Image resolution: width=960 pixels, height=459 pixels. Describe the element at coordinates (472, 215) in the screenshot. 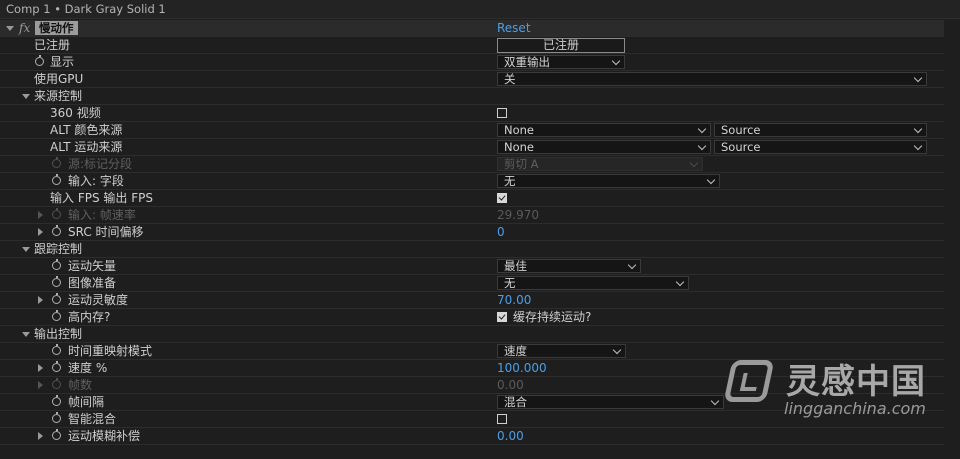

I see `row-input-rate: 输入: 帧速率 29.970` at that location.